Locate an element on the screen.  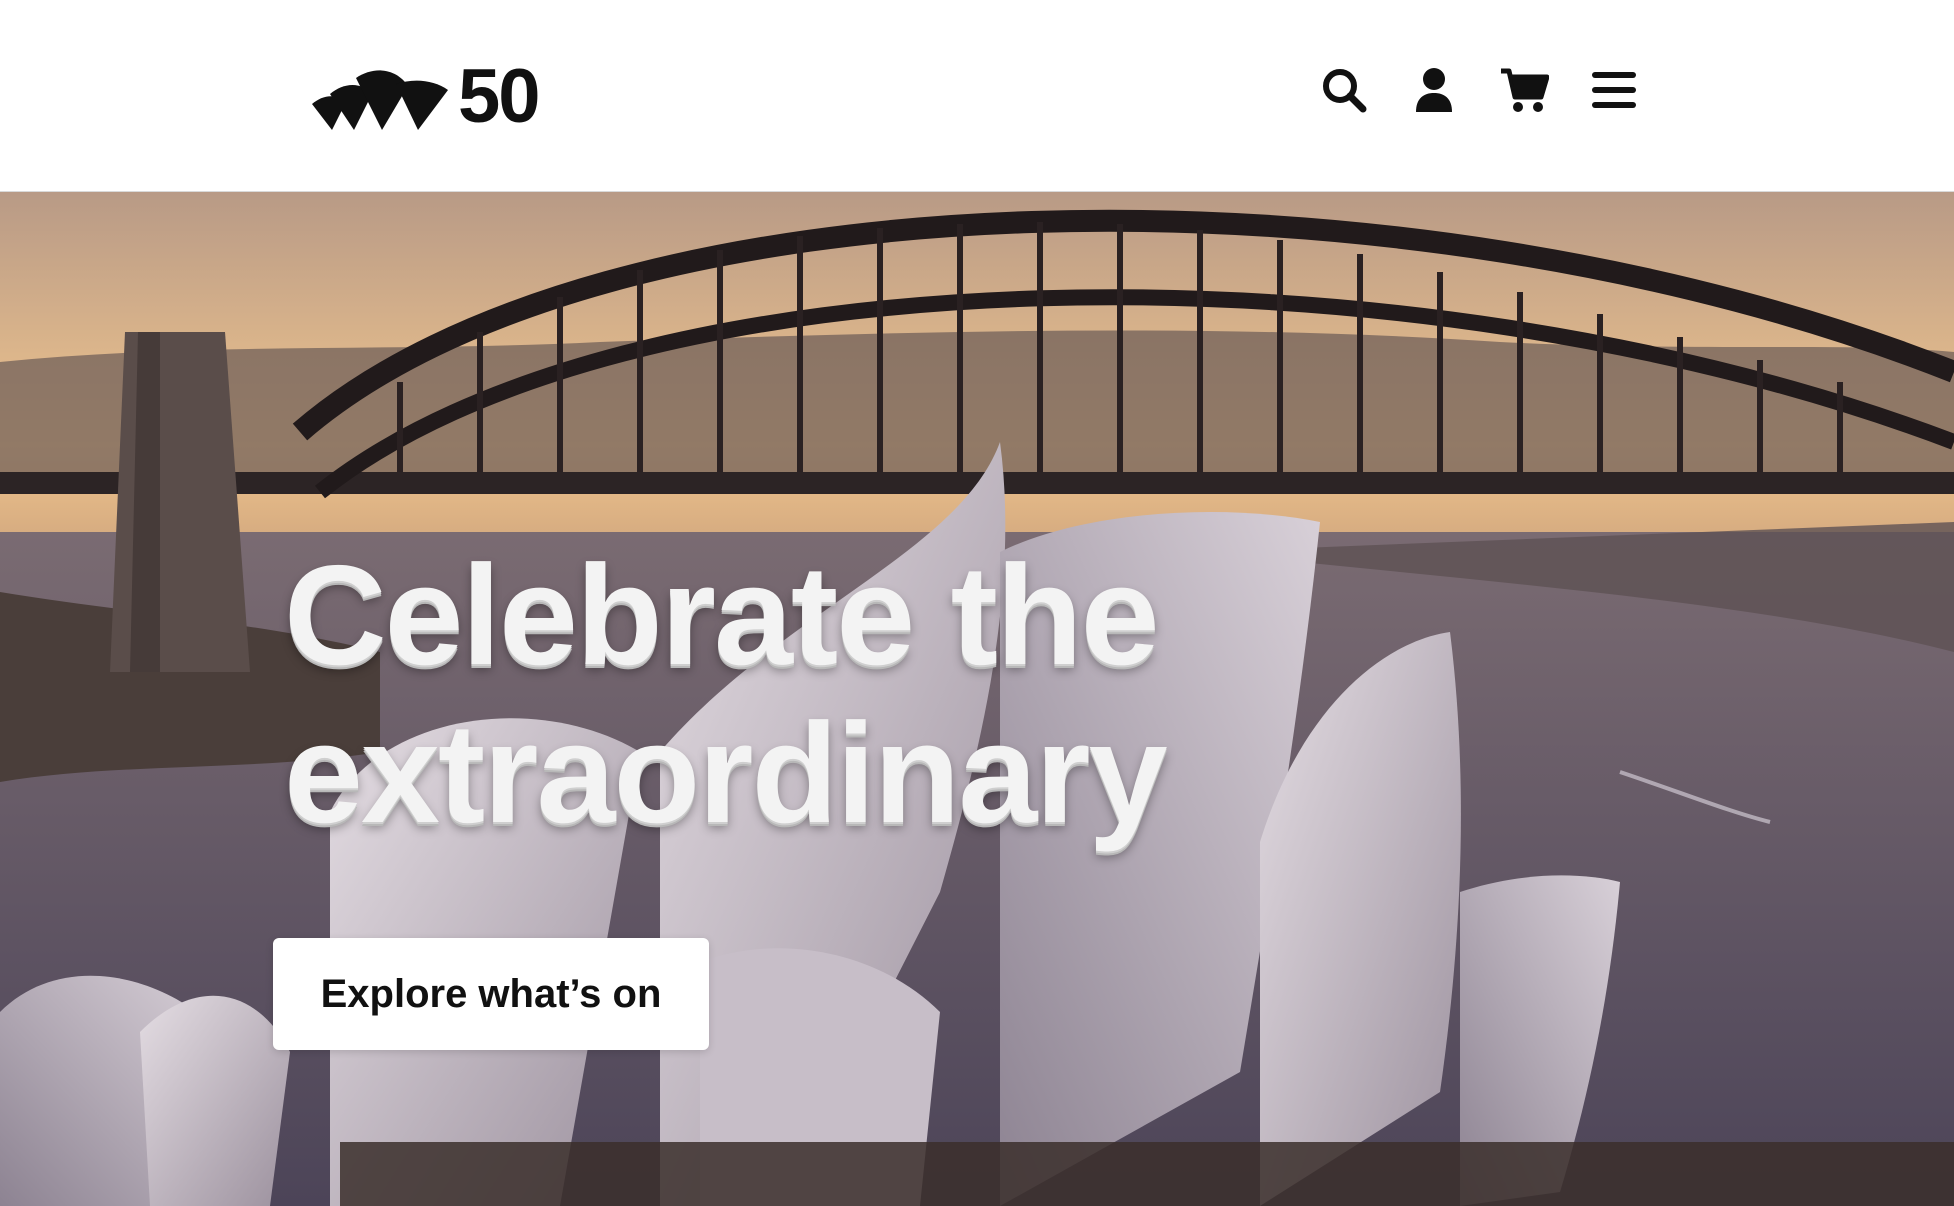
search-icon is located at coordinates (1345, 91).